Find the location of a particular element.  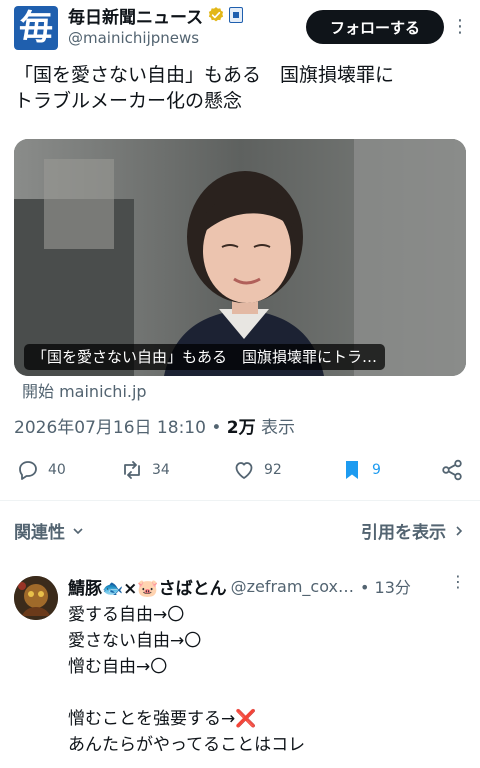

view-count: 2万 is located at coordinates (241, 428).